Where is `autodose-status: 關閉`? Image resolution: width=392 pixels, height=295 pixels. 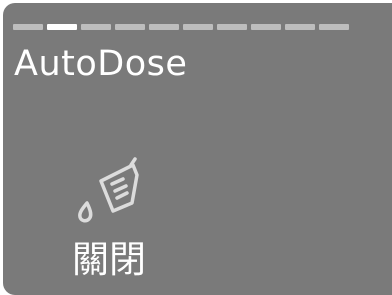
autodose-status: 關閉 is located at coordinates (109, 259).